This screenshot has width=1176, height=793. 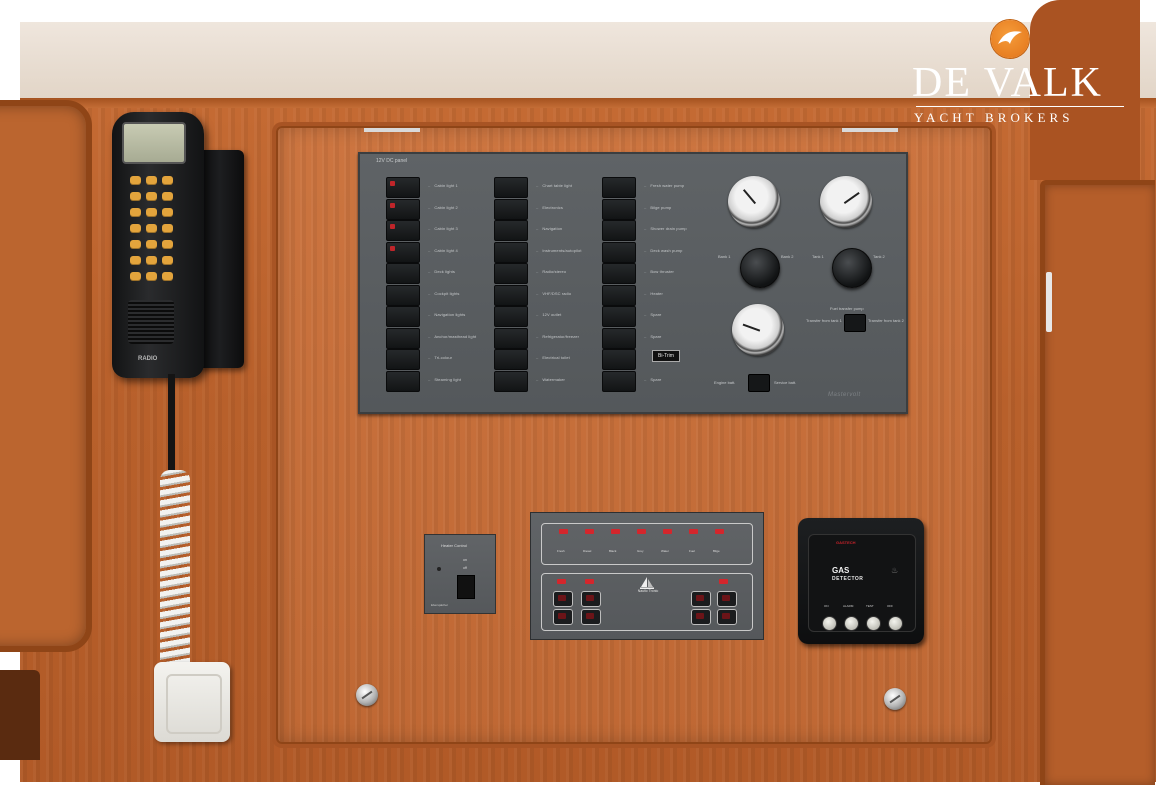 What do you see at coordinates (760, 268) in the screenshot?
I see `battery-selector-knob` at bounding box center [760, 268].